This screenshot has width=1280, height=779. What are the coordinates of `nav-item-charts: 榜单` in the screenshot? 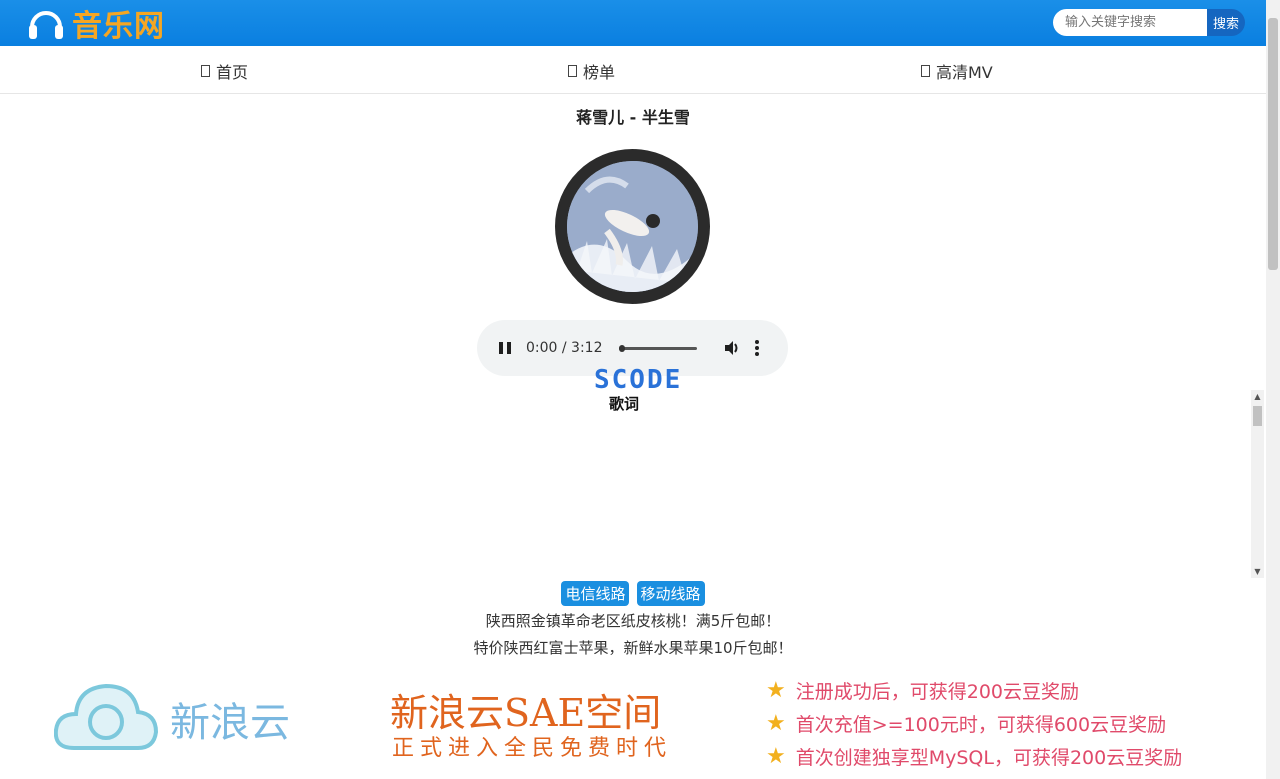 It's located at (591, 71).